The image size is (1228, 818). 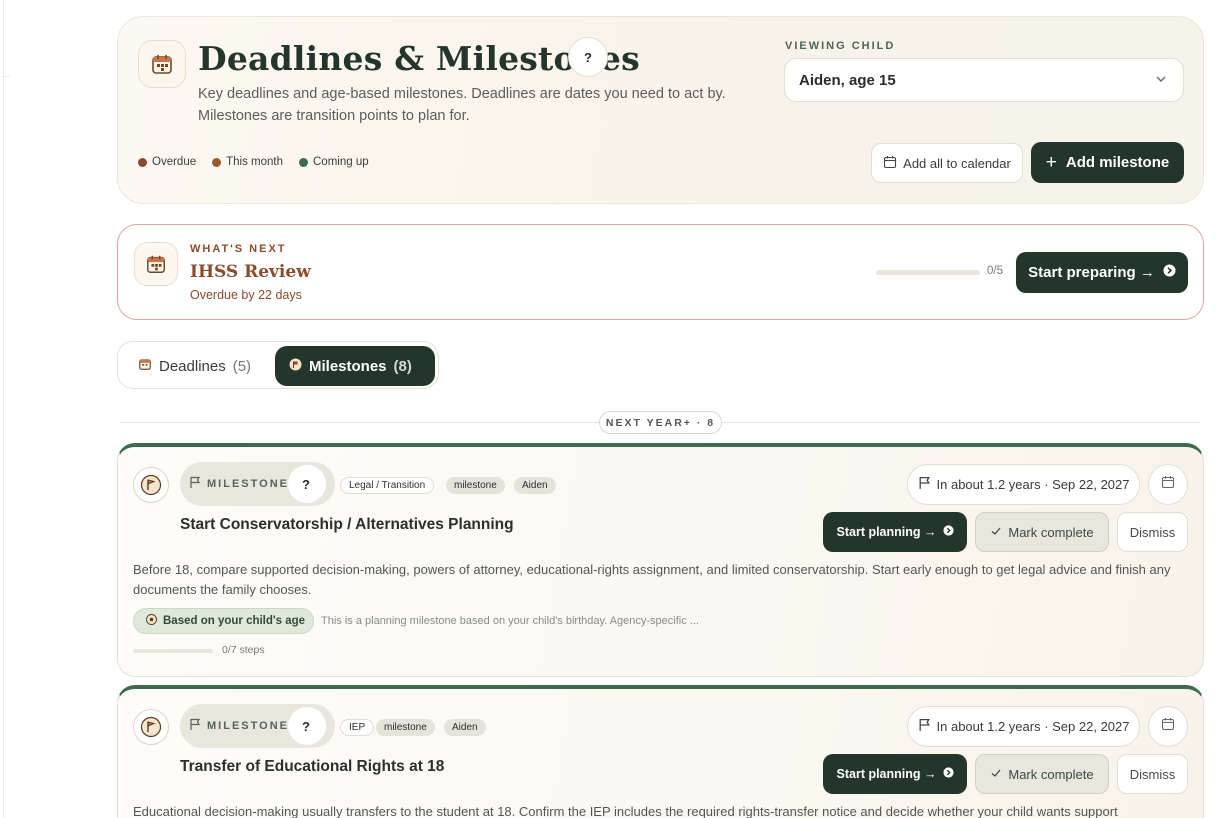 What do you see at coordinates (173, 651) in the screenshot?
I see `steps-progress-bar` at bounding box center [173, 651].